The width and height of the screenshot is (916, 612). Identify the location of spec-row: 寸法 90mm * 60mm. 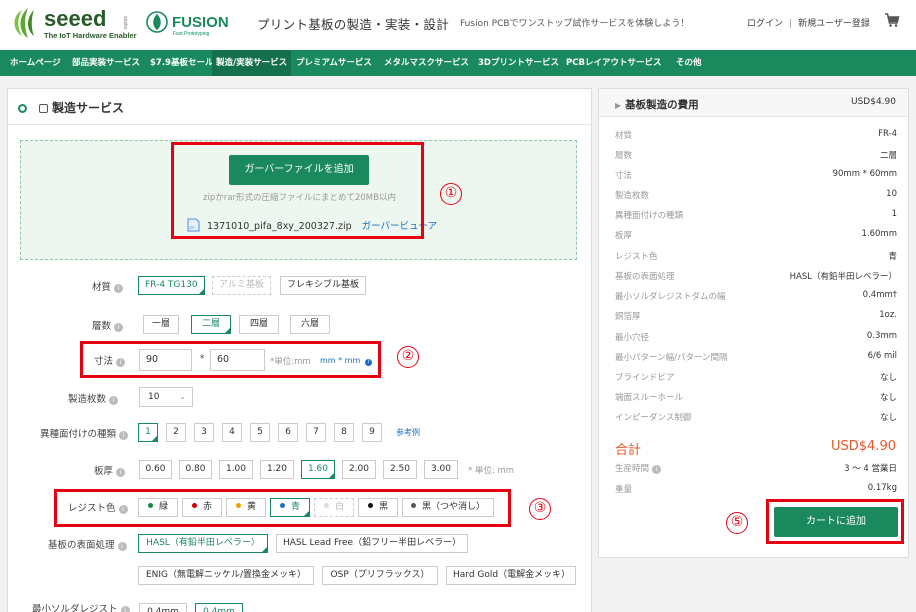
(756, 175).